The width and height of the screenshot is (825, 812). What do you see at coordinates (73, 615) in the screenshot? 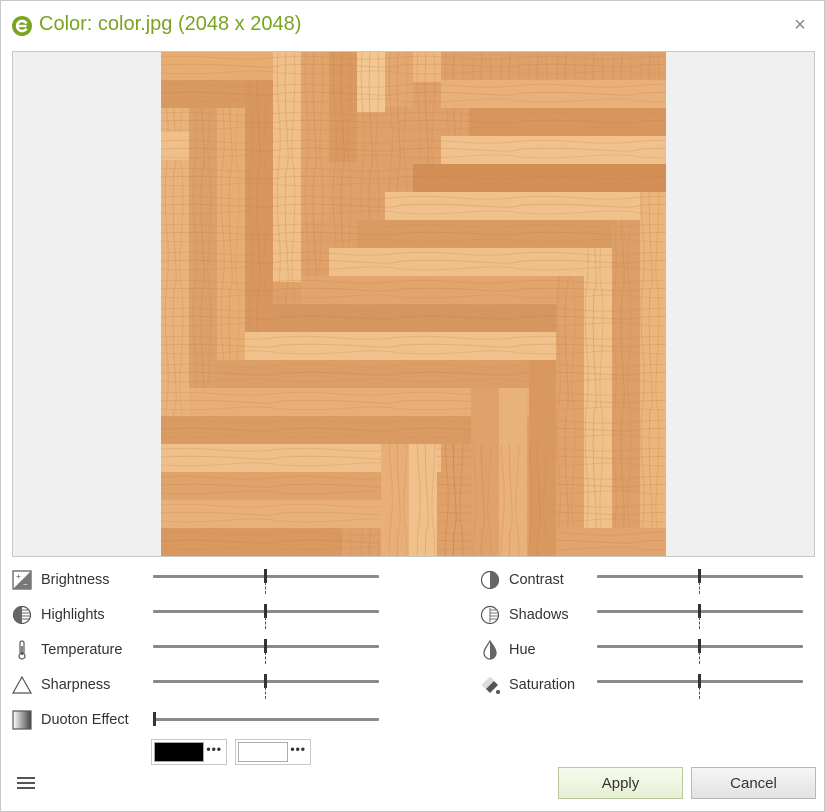
I see `highlights-label: Highlights` at bounding box center [73, 615].